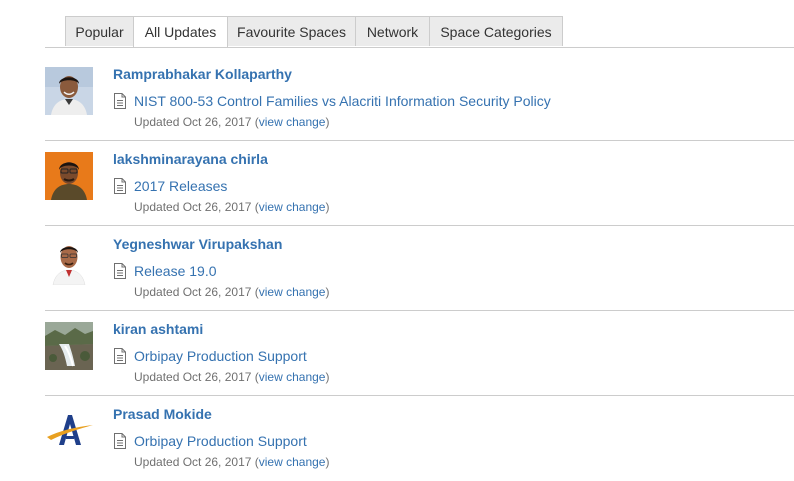  I want to click on alacriti-logo-avatar, so click(69, 431).